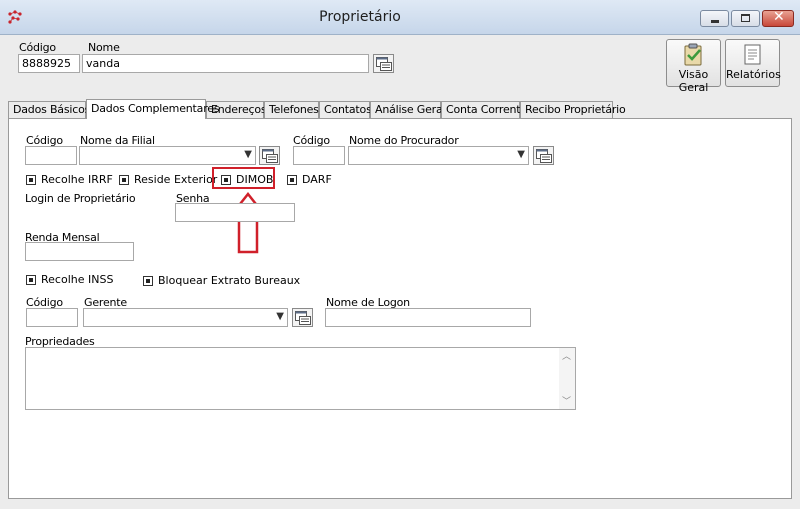 The width and height of the screenshot is (800, 509). I want to click on relatorios-button: Relatórios, so click(753, 63).